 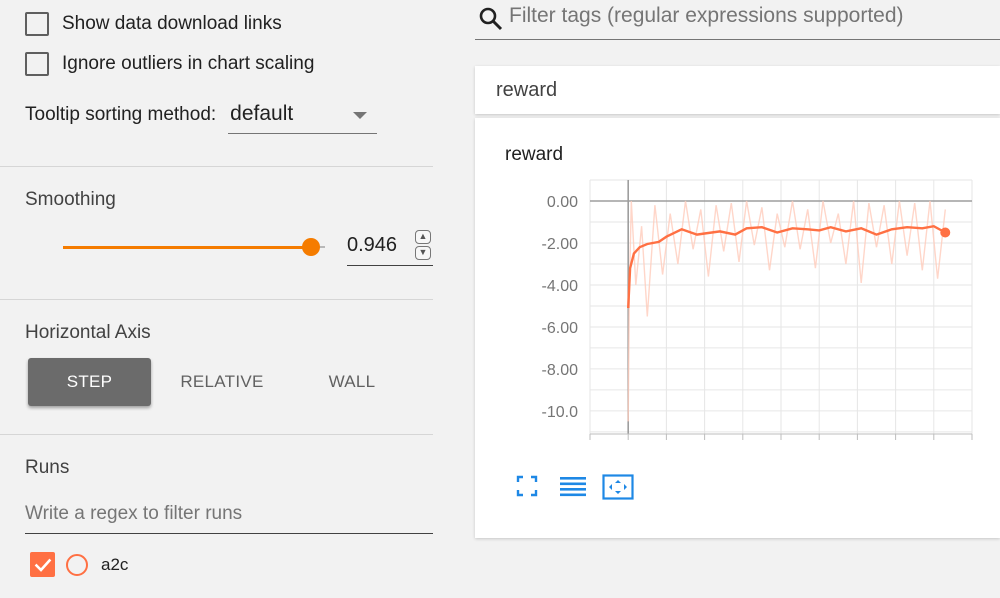 I want to click on show-download-links-checkbox: Show data download links, so click(x=153, y=24).